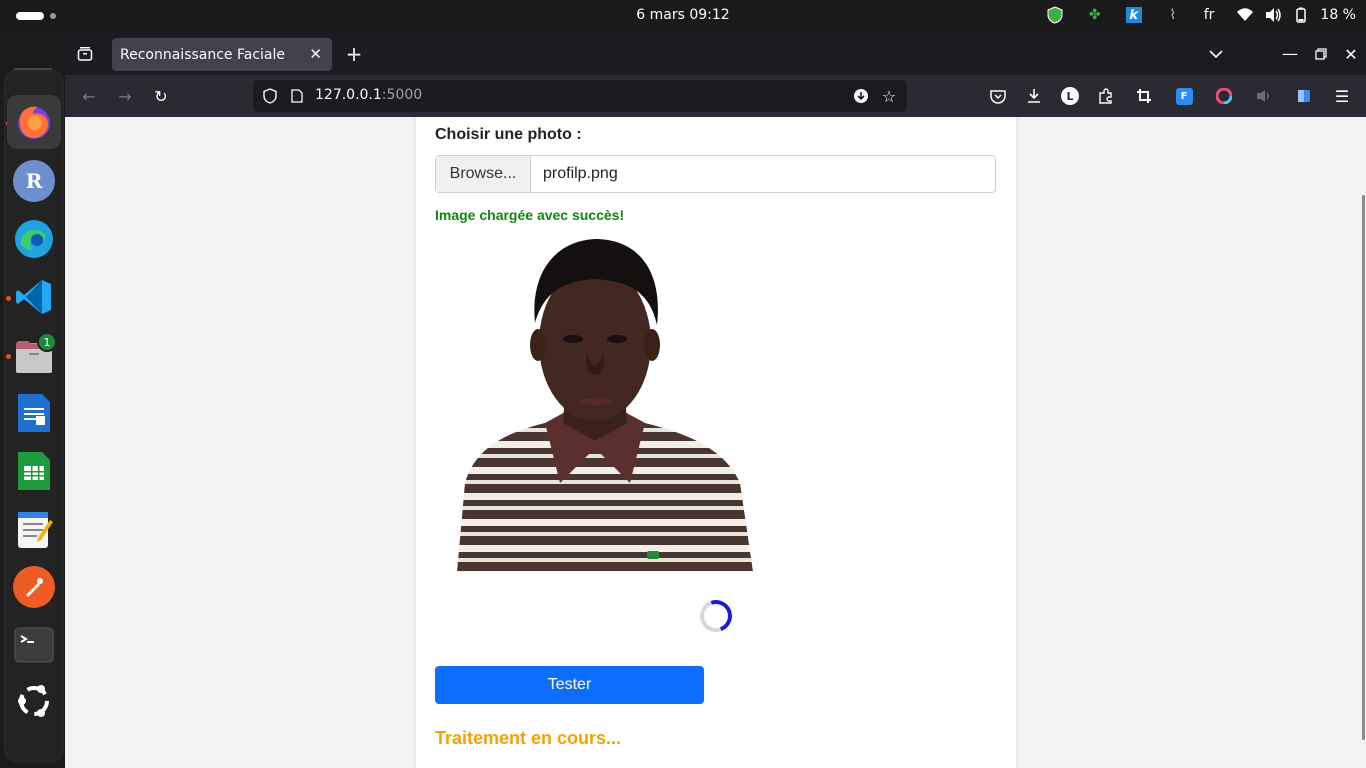  What do you see at coordinates (1184, 96) in the screenshot?
I see `translate-extension-icon: F` at bounding box center [1184, 96].